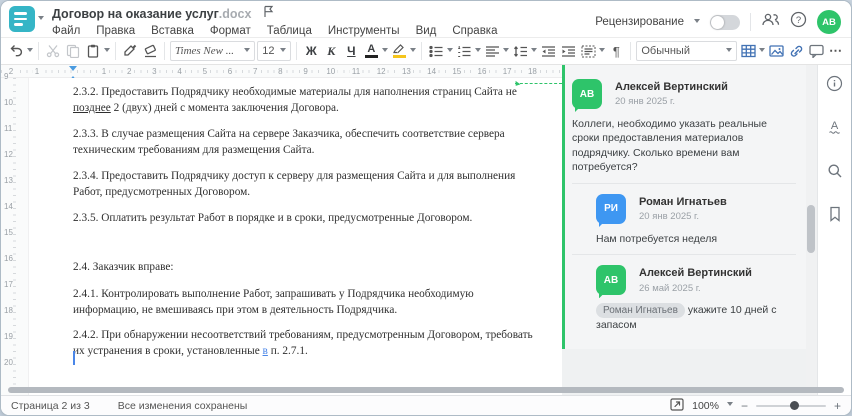 The width and height of the screenshot is (852, 416). I want to click on zoom-slider, so click(790, 405).